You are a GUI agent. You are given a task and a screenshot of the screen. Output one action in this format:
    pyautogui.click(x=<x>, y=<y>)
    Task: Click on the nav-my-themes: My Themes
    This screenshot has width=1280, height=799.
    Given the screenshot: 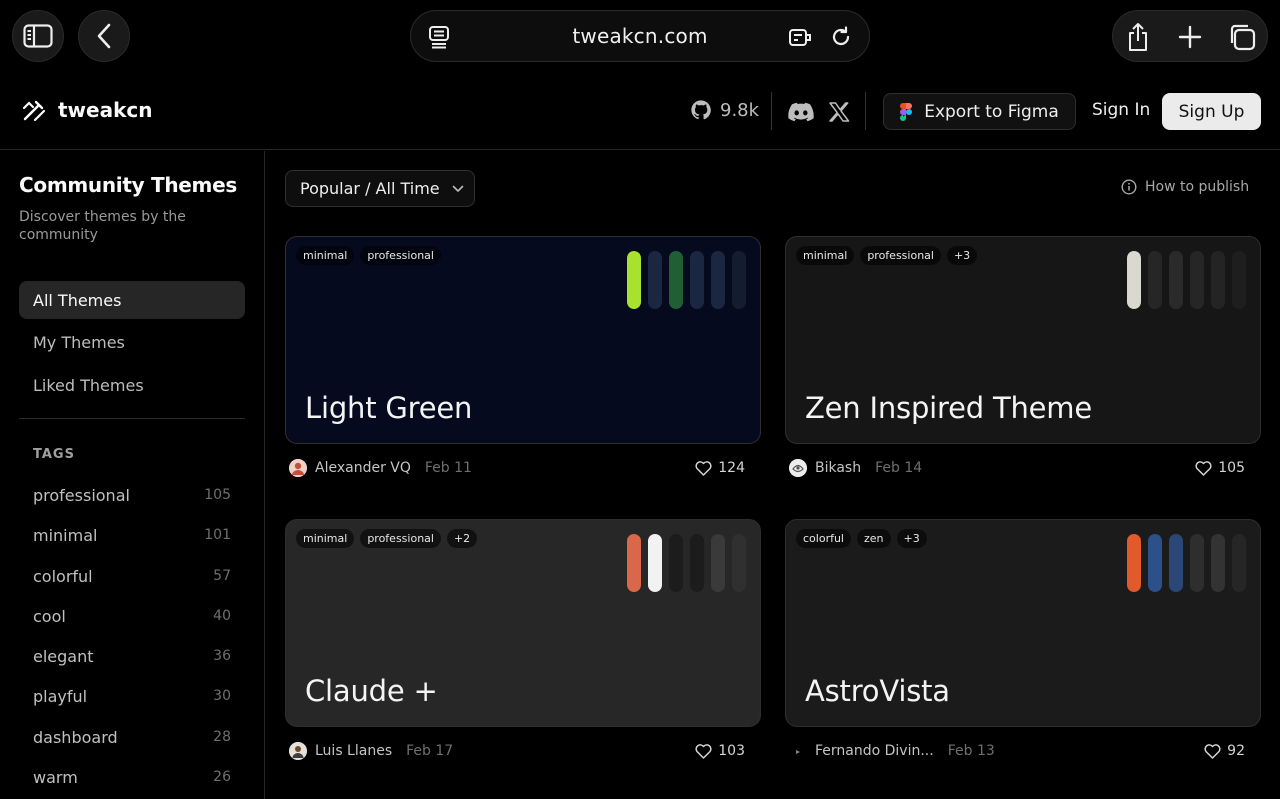 What is the action you would take?
    pyautogui.click(x=132, y=342)
    